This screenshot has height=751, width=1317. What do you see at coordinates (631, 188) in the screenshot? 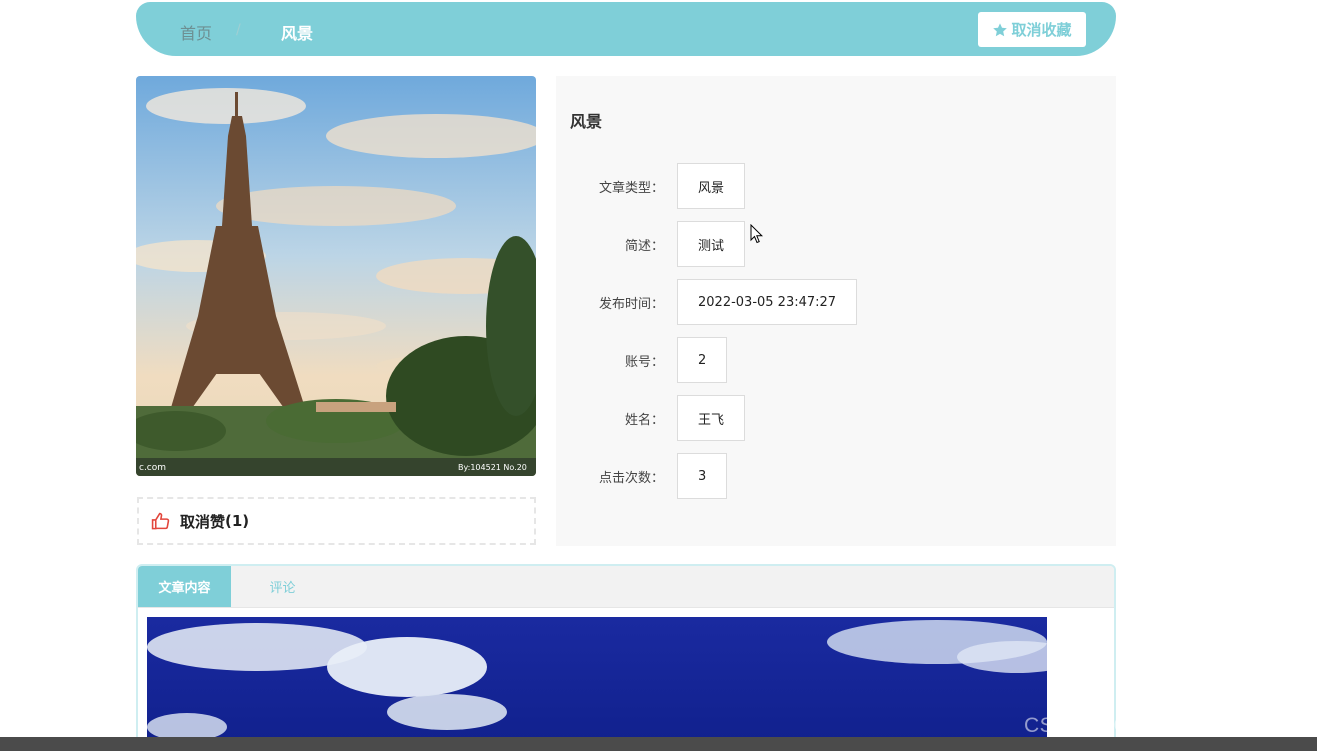
I see `field-label: 文章类型：` at bounding box center [631, 188].